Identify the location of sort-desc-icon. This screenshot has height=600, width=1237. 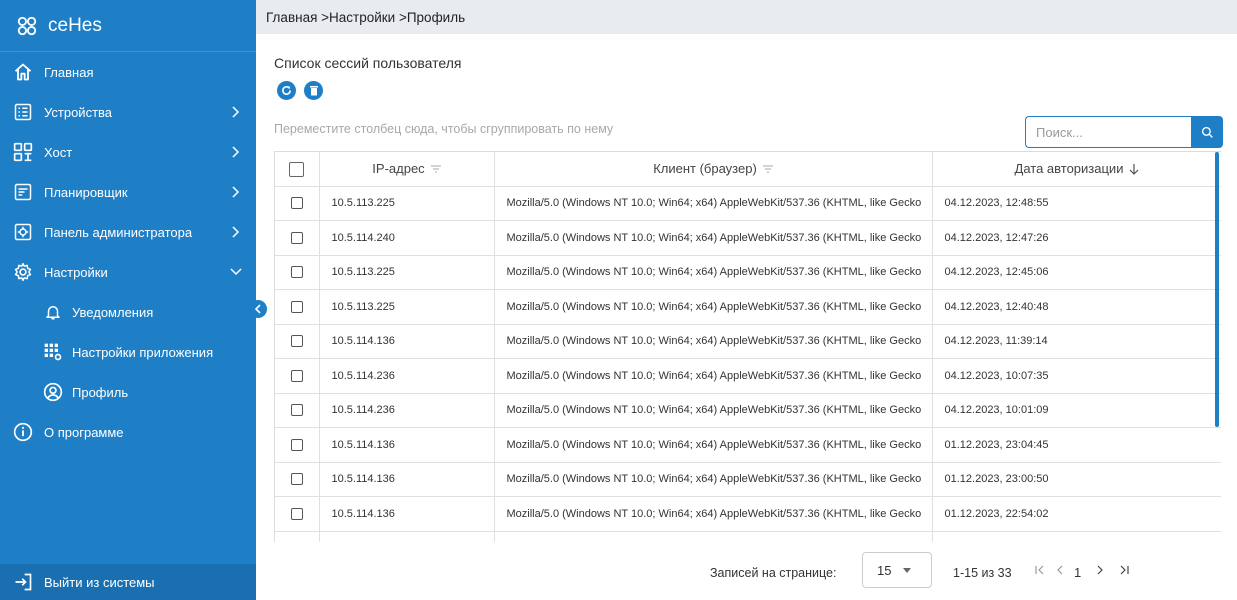
(1134, 169).